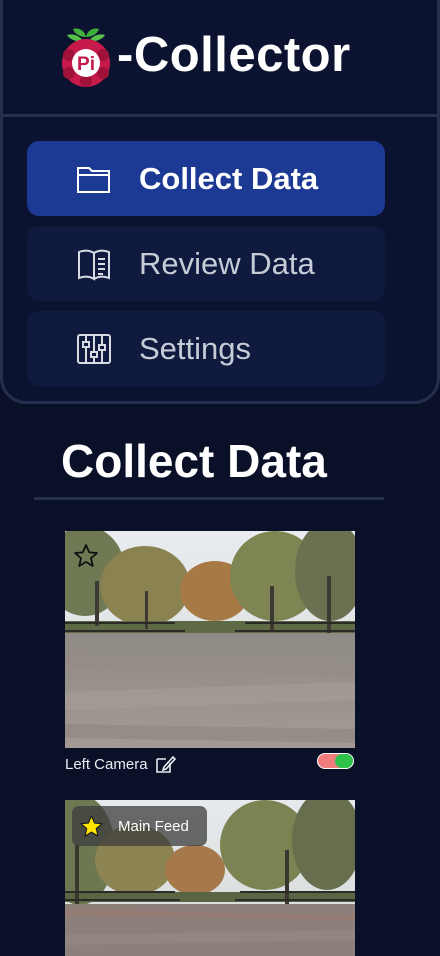 The image size is (440, 956). What do you see at coordinates (209, 498) in the screenshot?
I see `title-underline` at bounding box center [209, 498].